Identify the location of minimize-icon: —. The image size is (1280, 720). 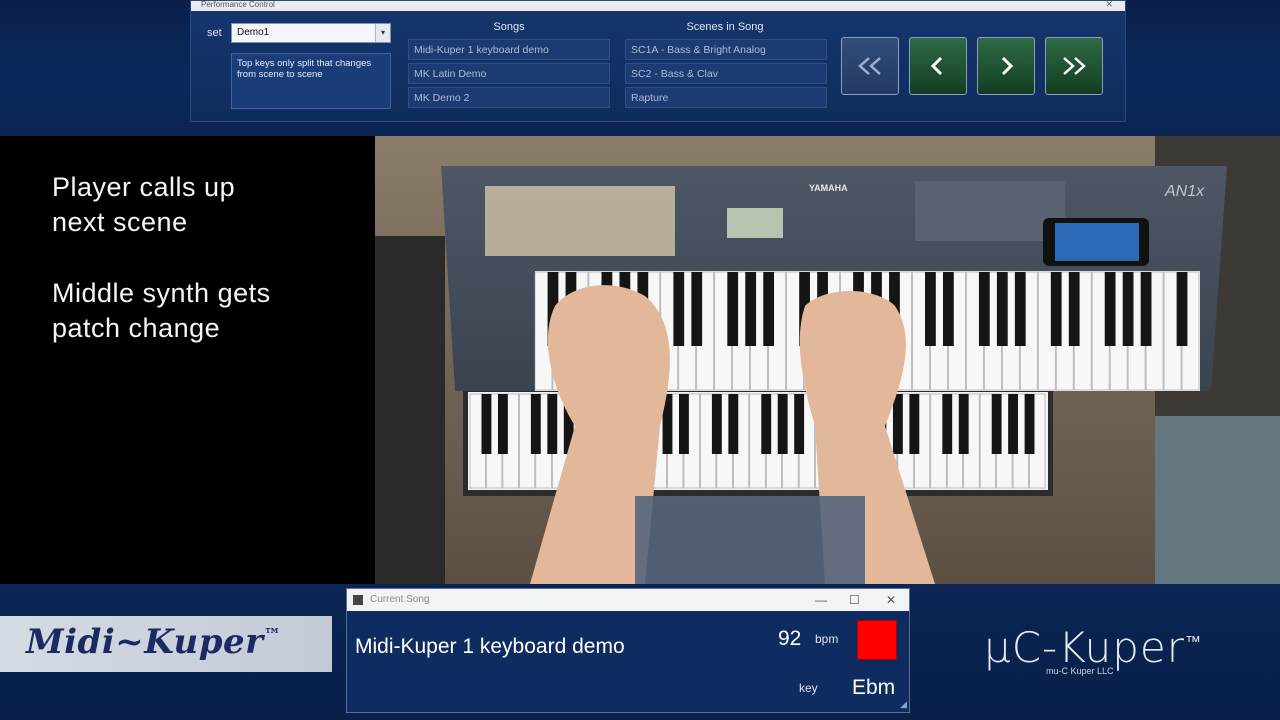
(821, 600).